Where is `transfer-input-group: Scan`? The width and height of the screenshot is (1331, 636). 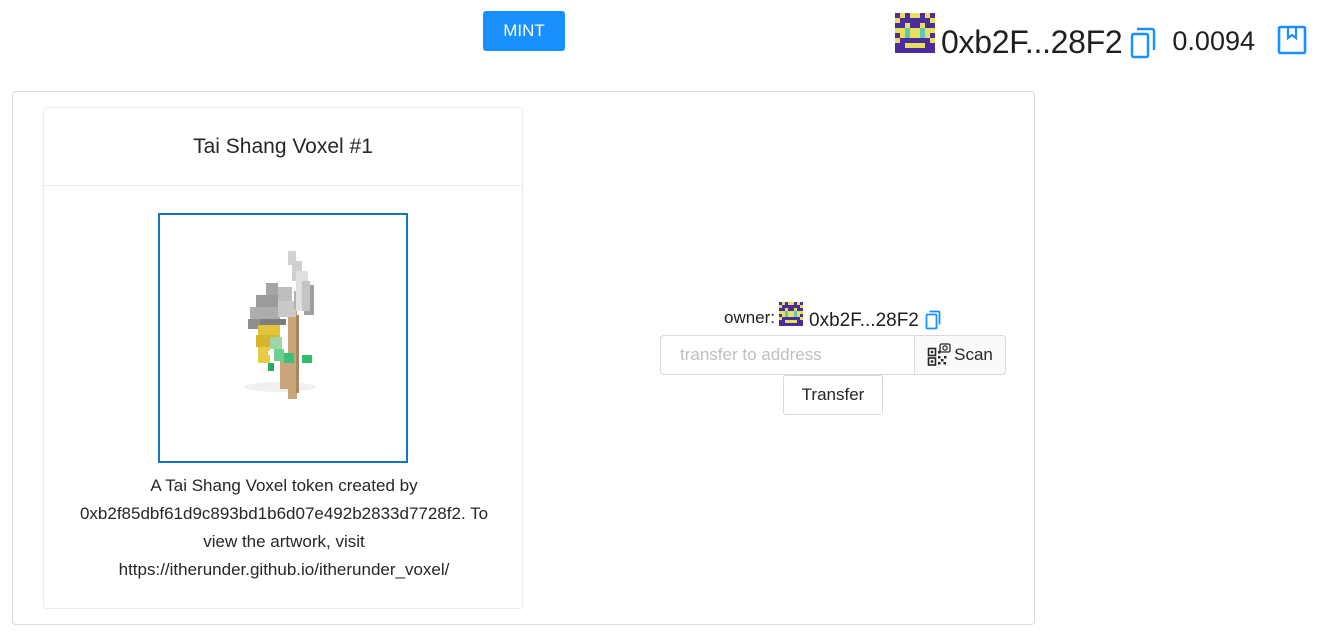 transfer-input-group: Scan is located at coordinates (833, 355).